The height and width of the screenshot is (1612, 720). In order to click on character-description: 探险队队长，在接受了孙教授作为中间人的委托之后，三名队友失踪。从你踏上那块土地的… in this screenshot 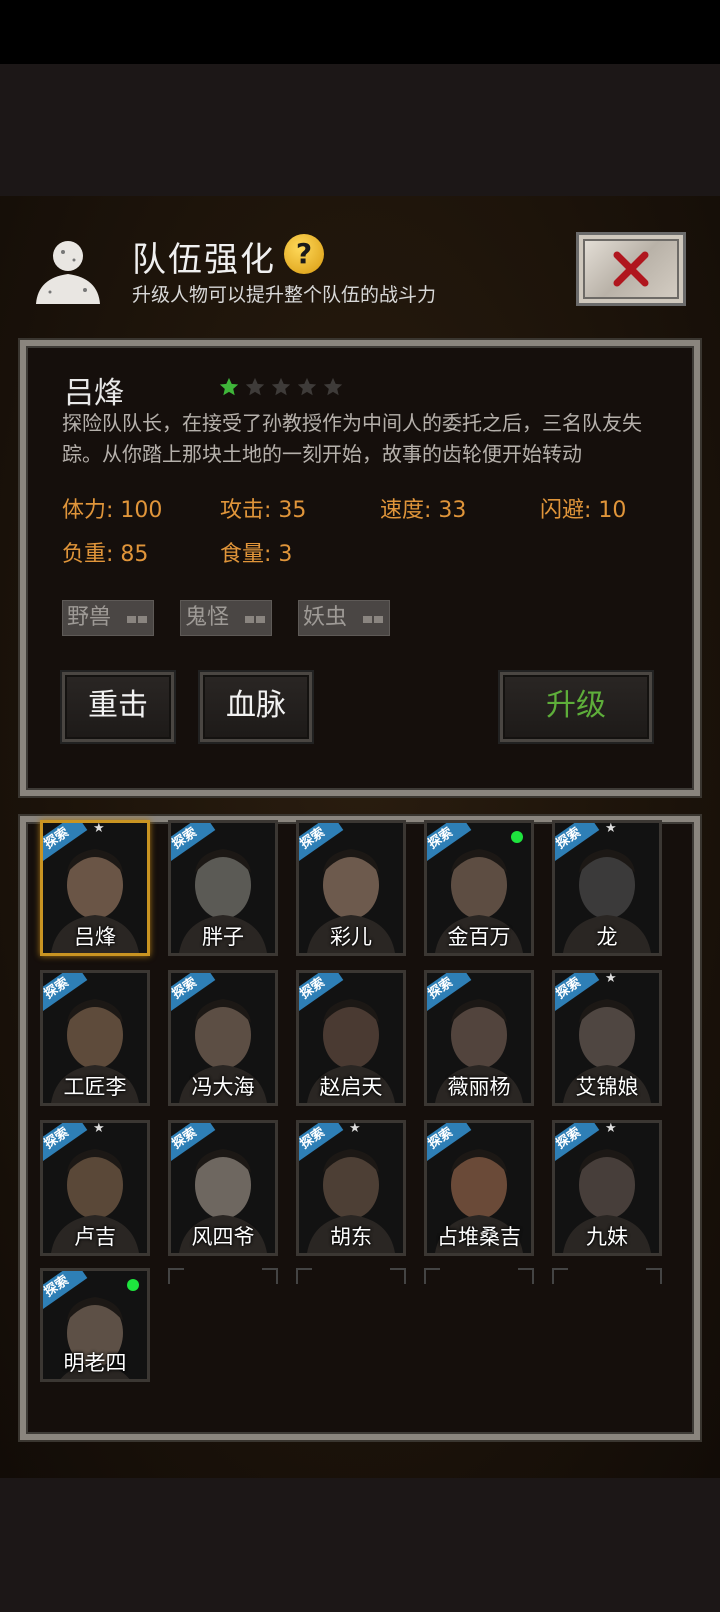, I will do `click(352, 438)`.